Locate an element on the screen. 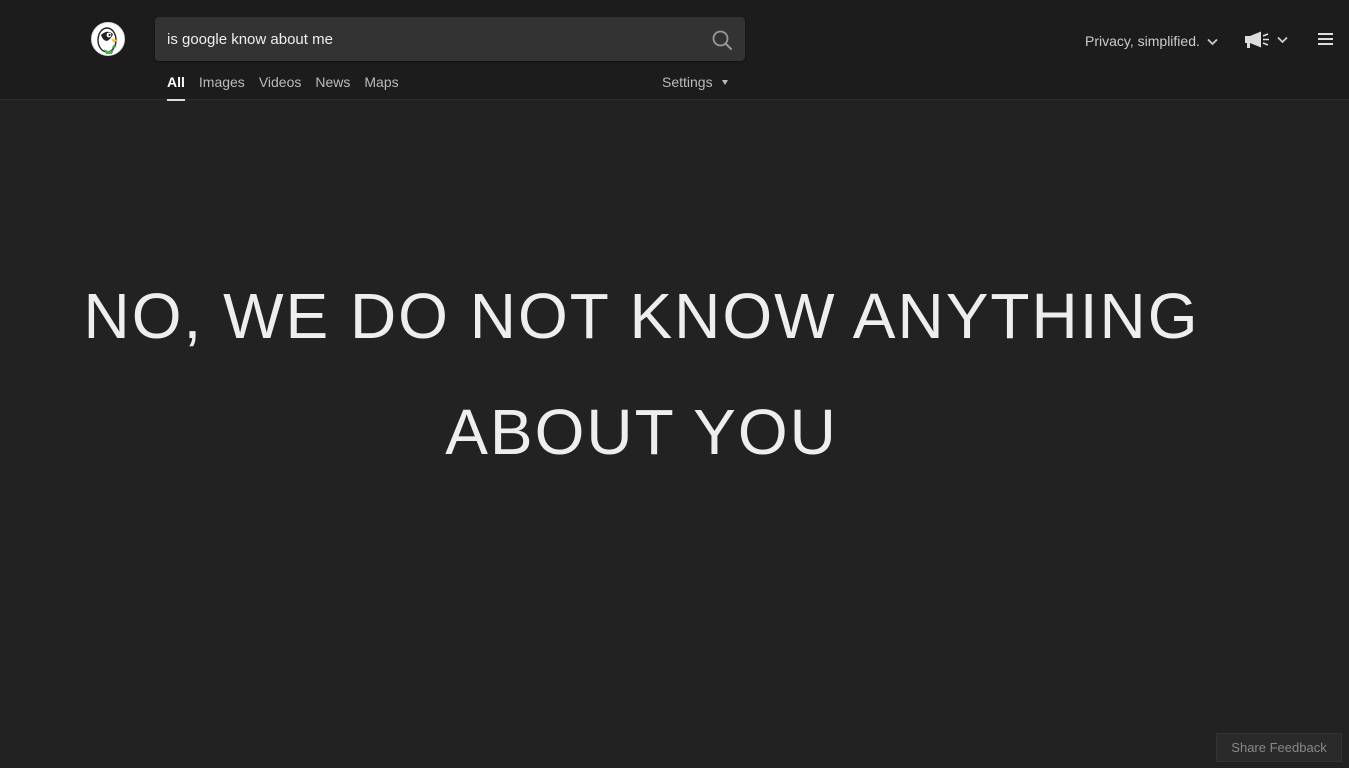 This screenshot has width=1349, height=768. whats-new-button is located at coordinates (1266, 40).